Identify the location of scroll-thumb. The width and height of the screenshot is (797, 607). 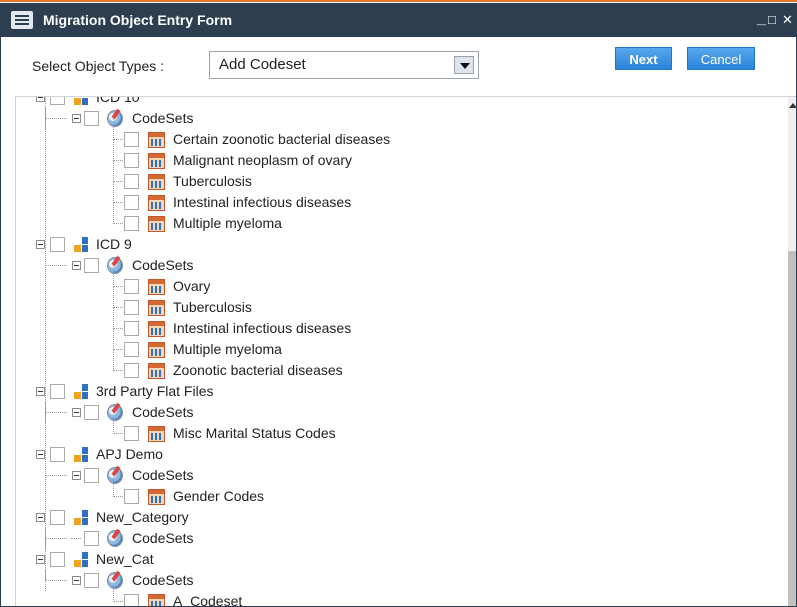
(792, 428).